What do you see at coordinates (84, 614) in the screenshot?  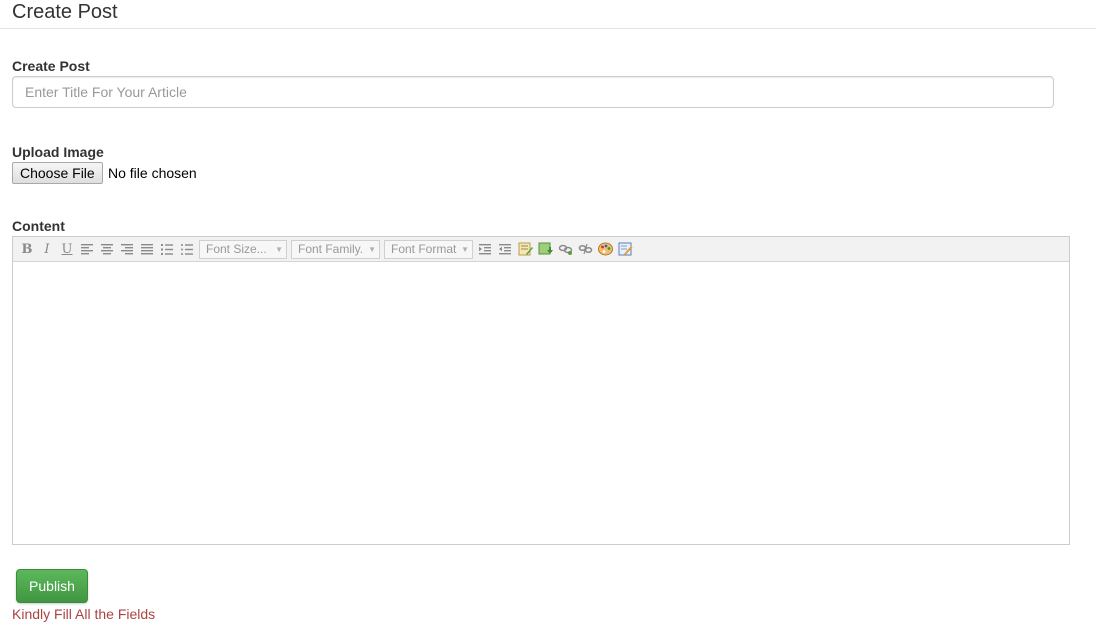 I see `validation-message: Kindly Fill All the Fields` at bounding box center [84, 614].